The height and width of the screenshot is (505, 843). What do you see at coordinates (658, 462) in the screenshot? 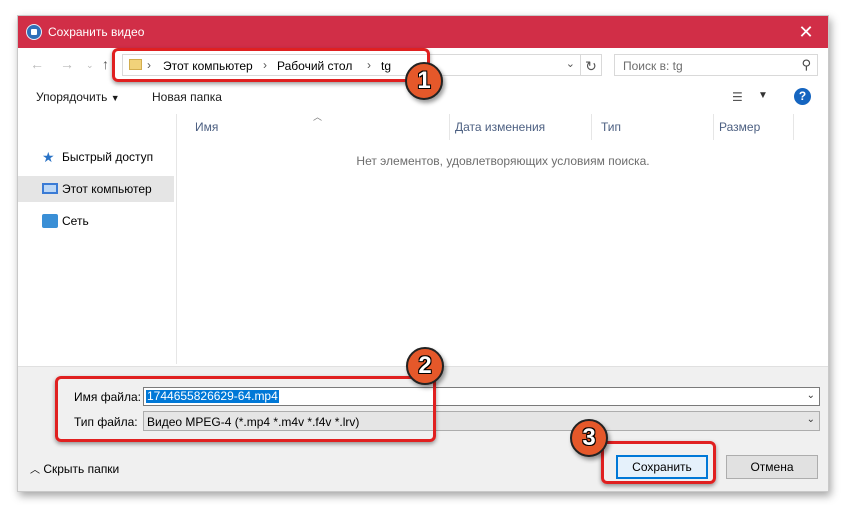
I see `highlight-save-button` at bounding box center [658, 462].